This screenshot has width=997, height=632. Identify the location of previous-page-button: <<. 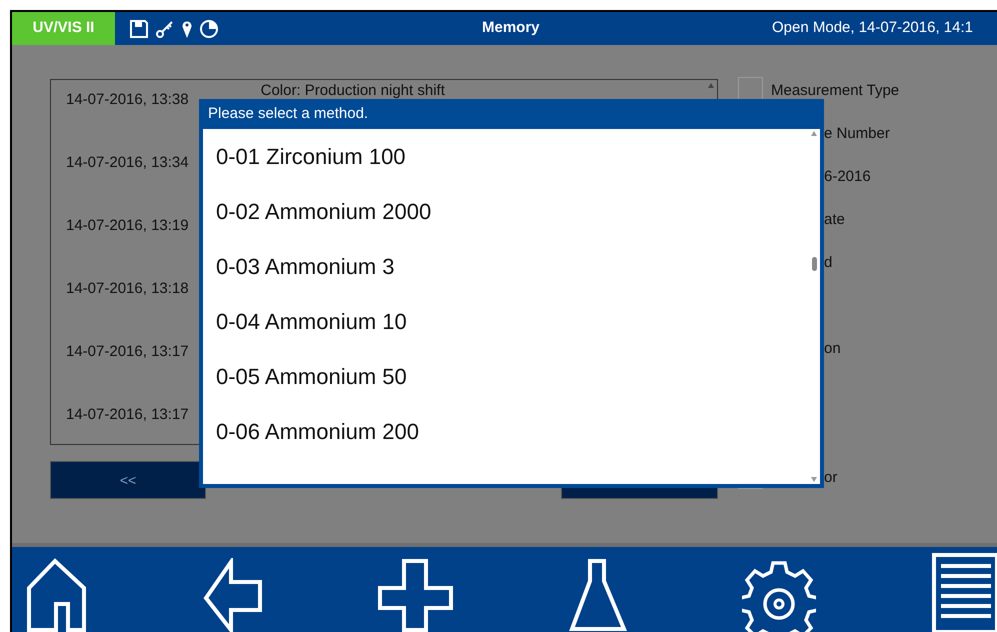
(128, 480).